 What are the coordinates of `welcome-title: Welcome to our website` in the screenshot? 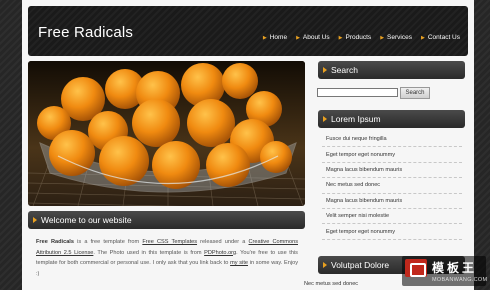 It's located at (86, 220).